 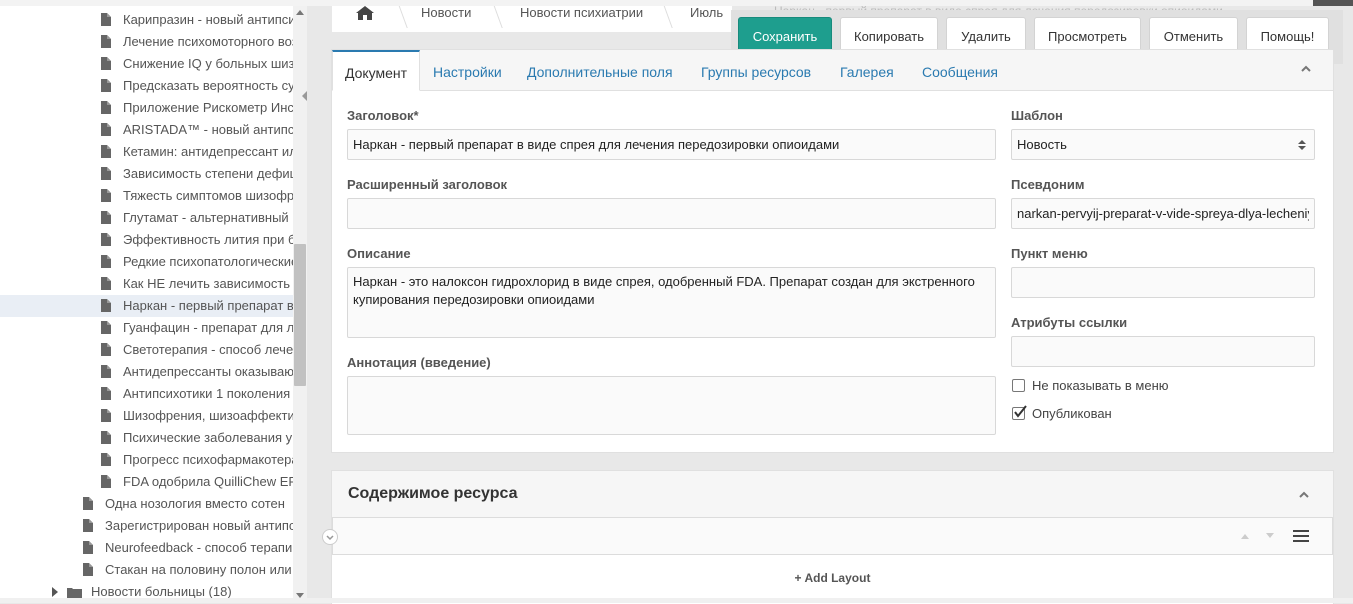 I want to click on tree-item: Neurofeedback - способ терапии, so click(x=146, y=548).